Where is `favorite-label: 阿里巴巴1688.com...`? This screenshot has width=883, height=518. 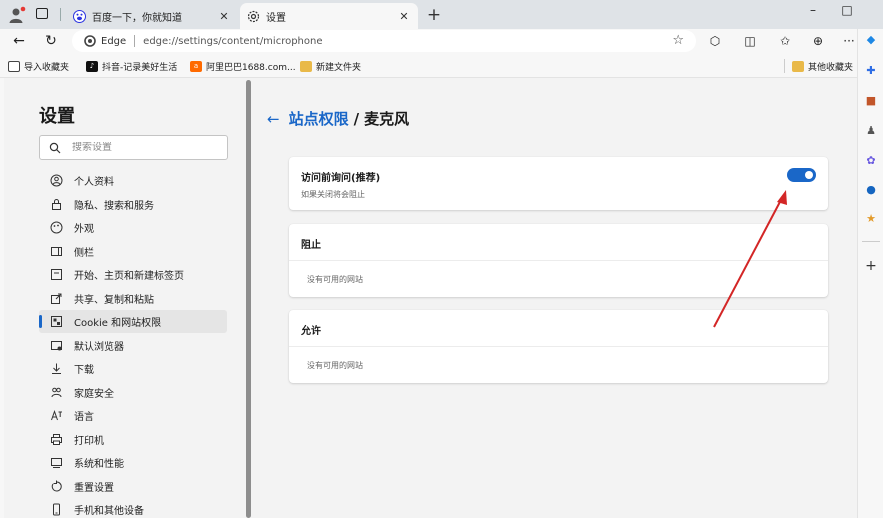 favorite-label: 阿里巴巴1688.com... is located at coordinates (251, 67).